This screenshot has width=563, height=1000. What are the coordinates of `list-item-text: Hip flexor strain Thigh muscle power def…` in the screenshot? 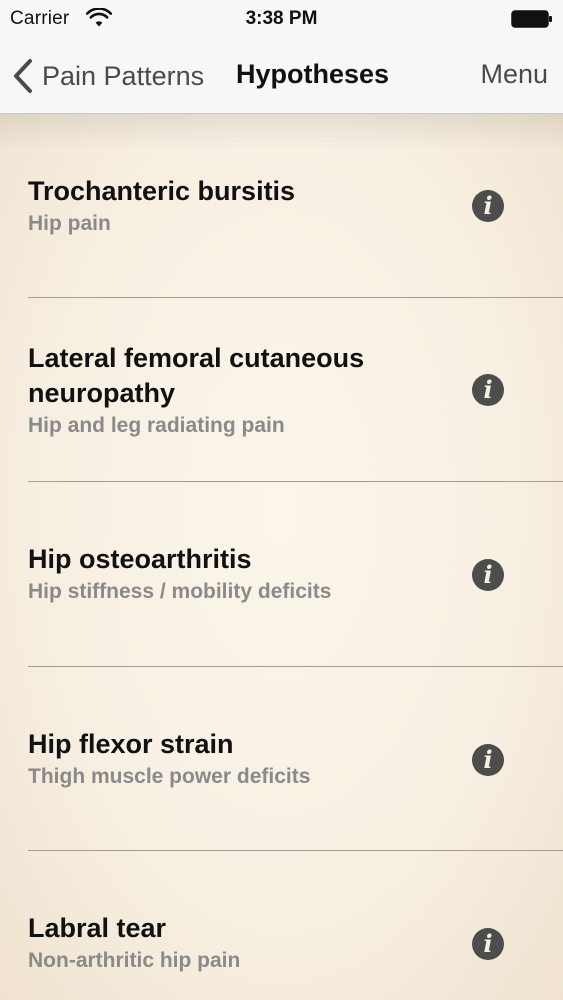 It's located at (228, 759).